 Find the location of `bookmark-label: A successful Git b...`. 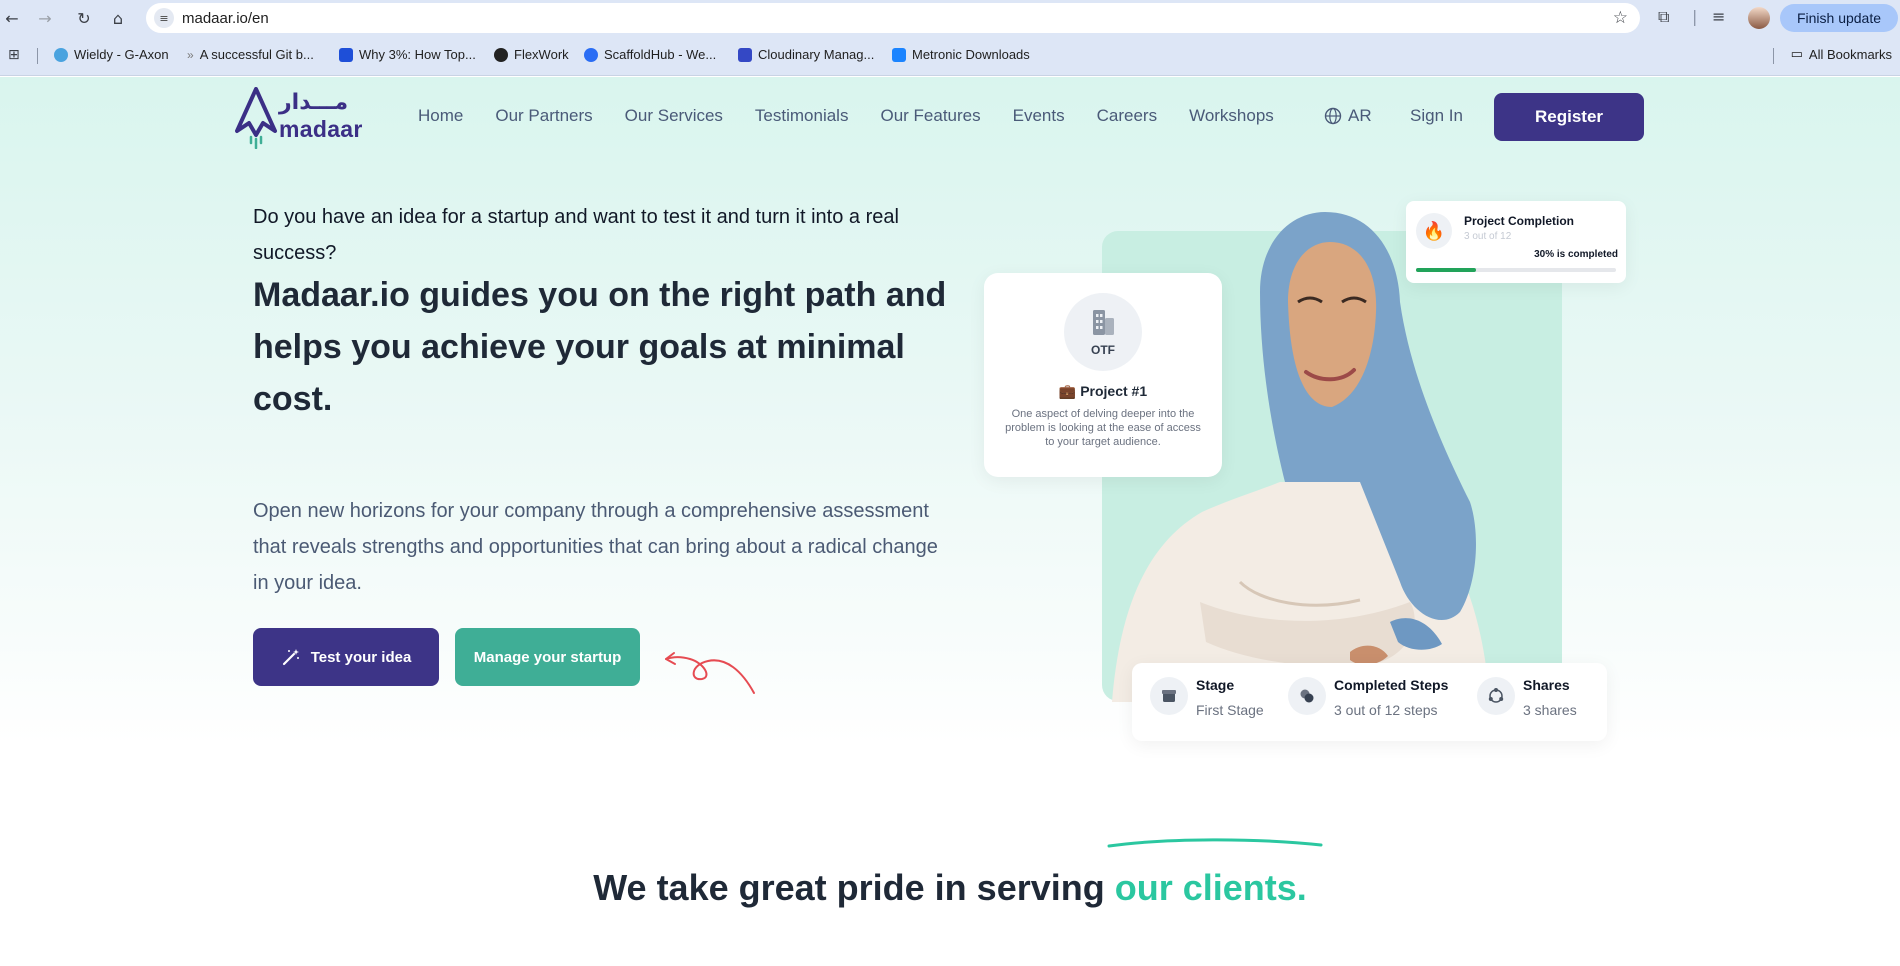

bookmark-label: A successful Git b... is located at coordinates (256, 54).